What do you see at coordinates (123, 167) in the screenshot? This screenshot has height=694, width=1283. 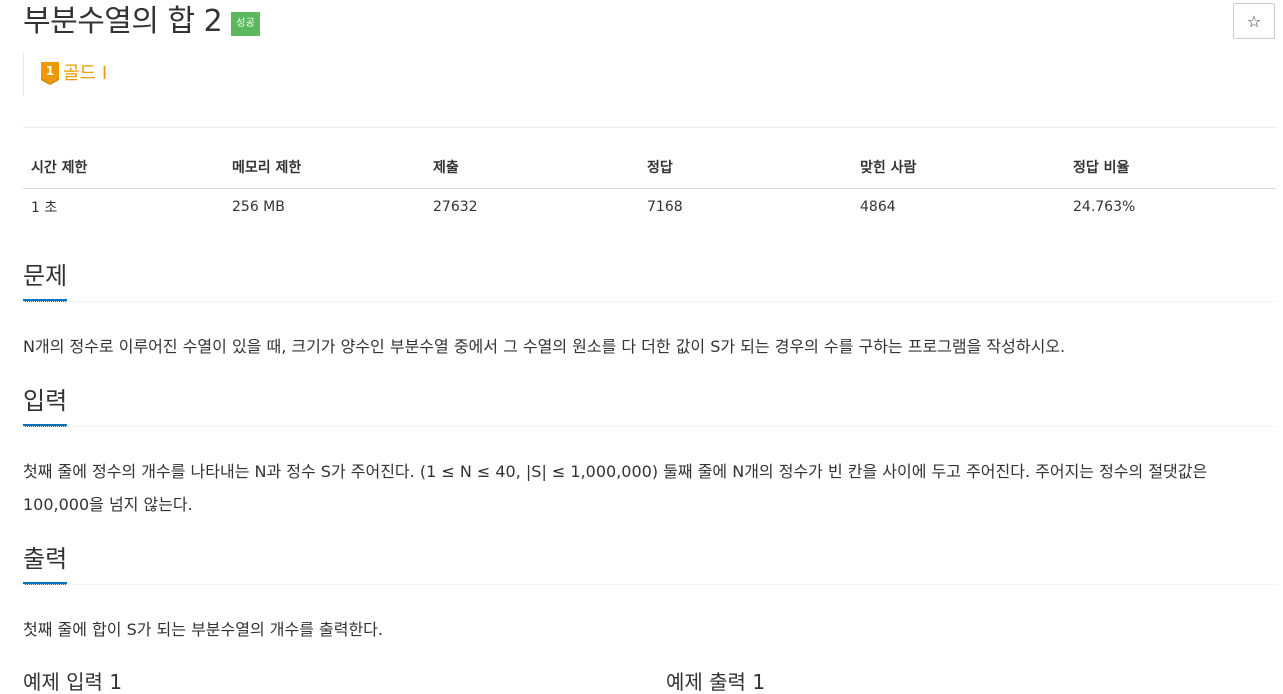 I see `header-time-limit: 시간 제한` at bounding box center [123, 167].